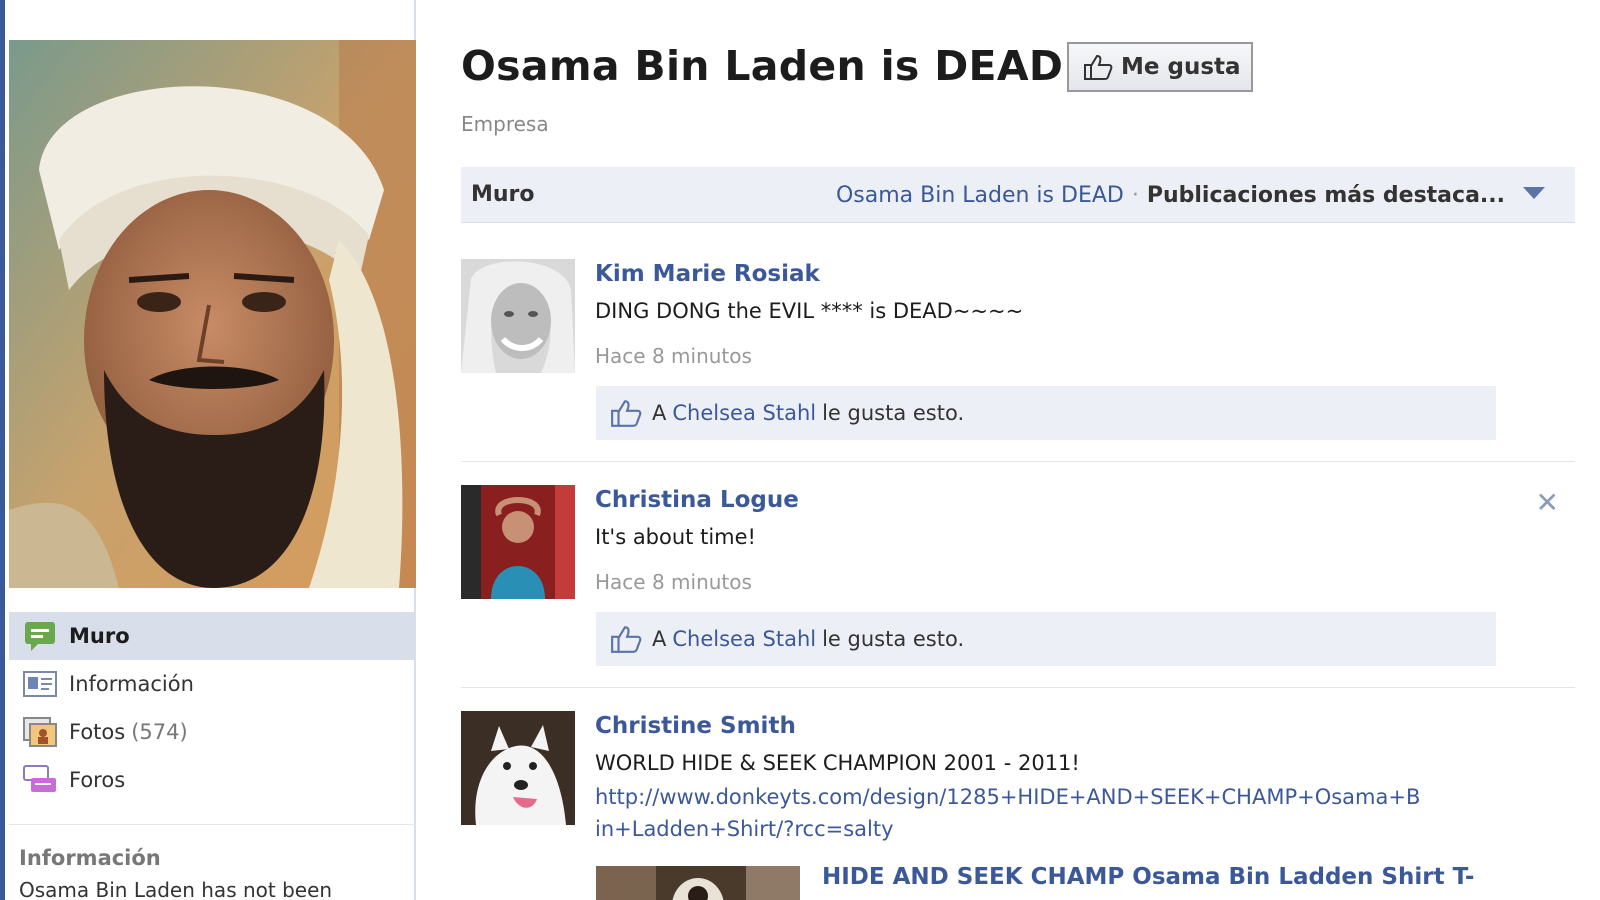 The height and width of the screenshot is (900, 1600). Describe the element at coordinates (159, 732) in the screenshot. I see `photos-count: (574)` at that location.